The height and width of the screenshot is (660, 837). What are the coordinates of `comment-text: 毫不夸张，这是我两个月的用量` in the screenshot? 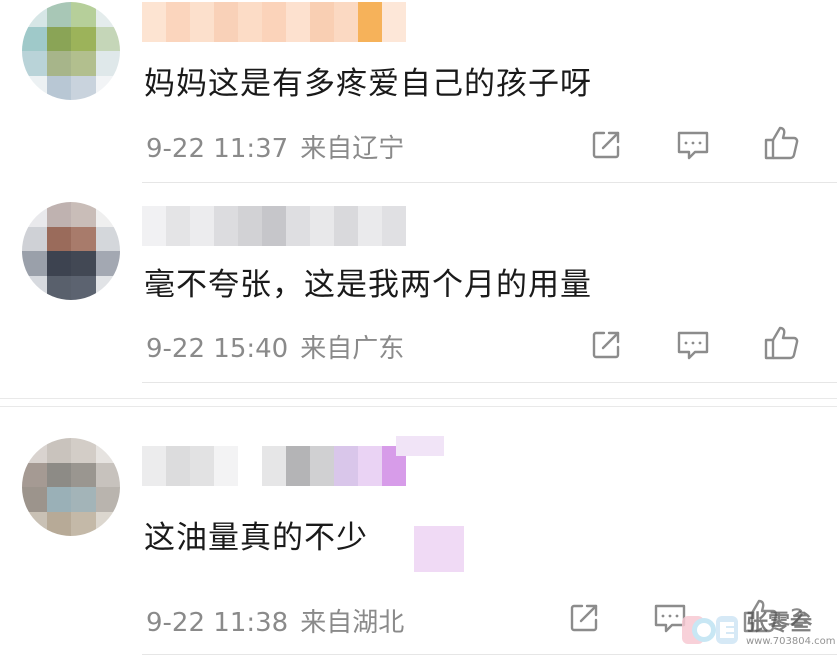 It's located at (368, 285).